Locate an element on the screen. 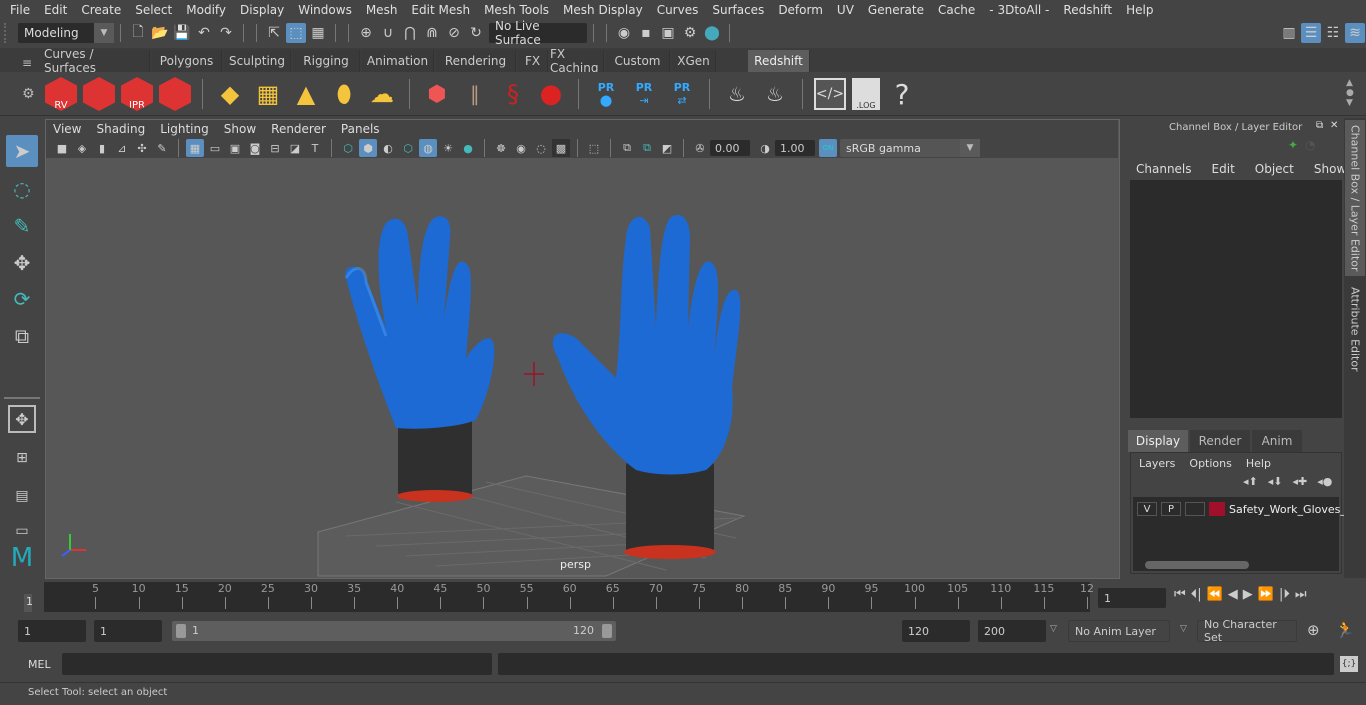  tab-attribute-editor: Attribute Editor is located at coordinates (1355, 329).